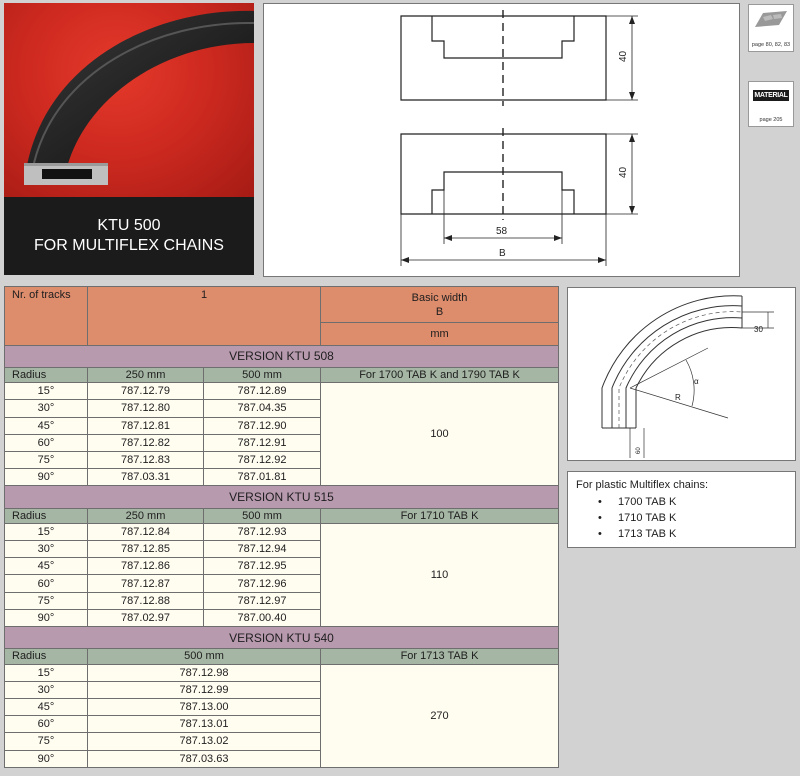 Image resolution: width=800 pixels, height=776 pixels. What do you see at coordinates (685, 502) in the screenshot?
I see `compatible-chain-item: 1700 TAB K` at bounding box center [685, 502].